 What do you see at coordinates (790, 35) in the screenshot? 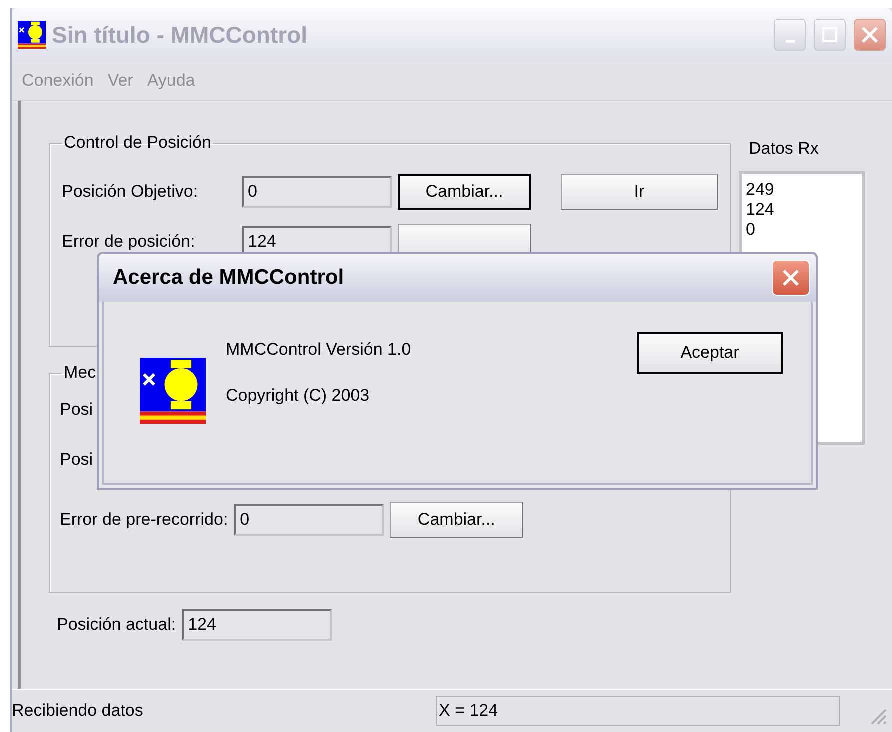
I see `minimize-button` at bounding box center [790, 35].